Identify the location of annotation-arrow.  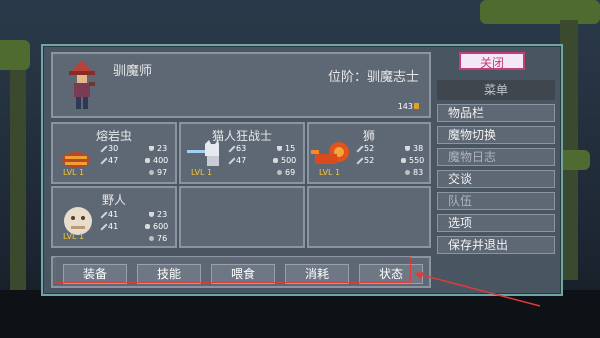
(477, 289).